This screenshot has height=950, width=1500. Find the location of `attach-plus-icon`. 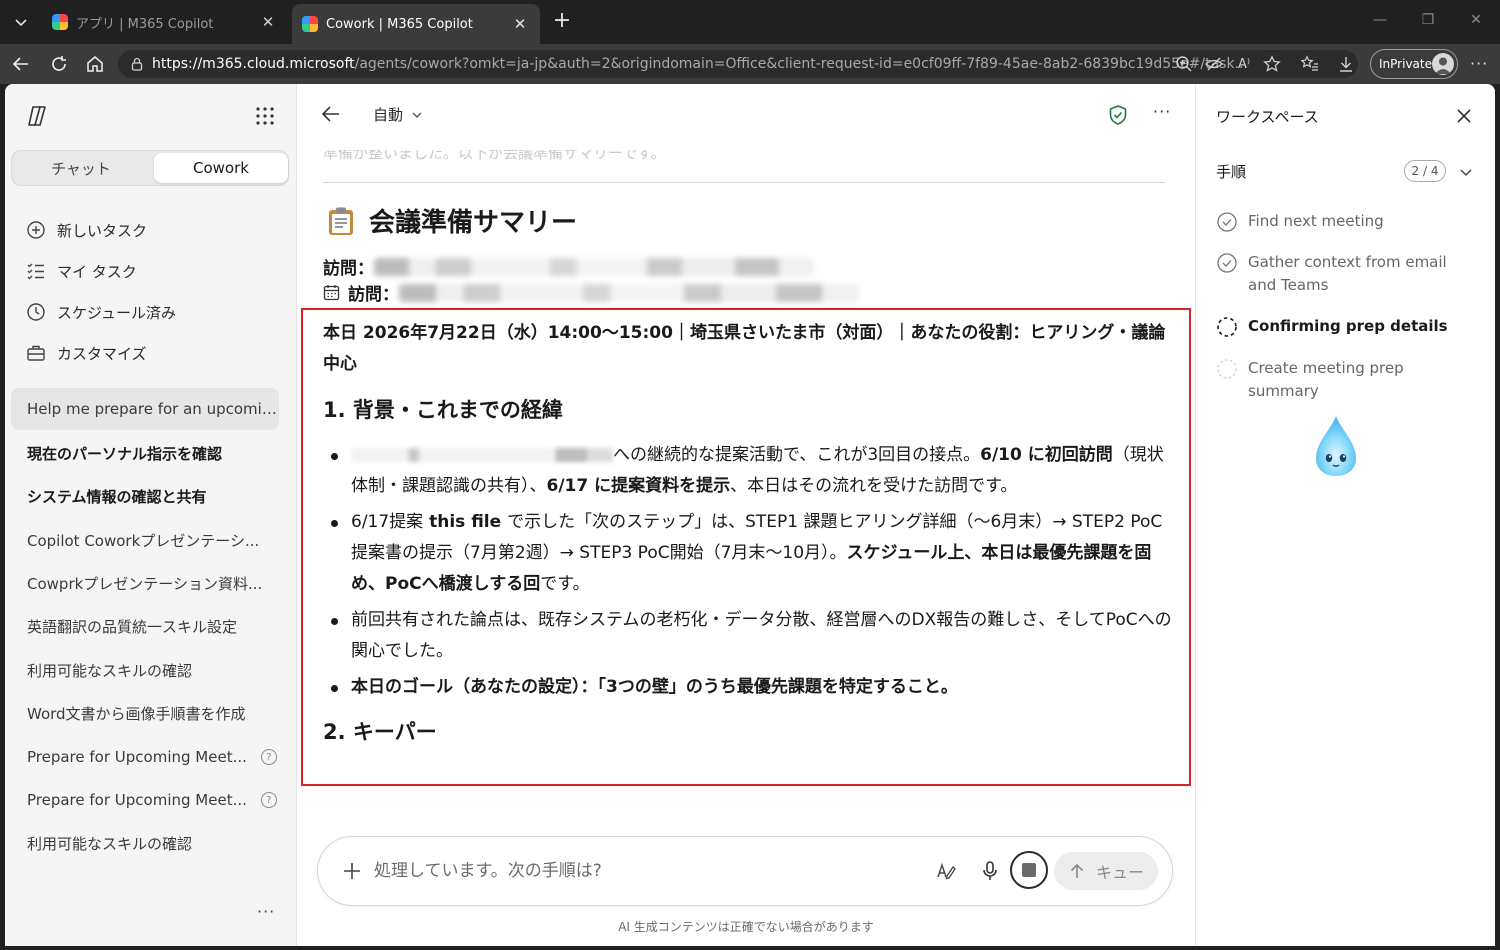

attach-plus-icon is located at coordinates (352, 871).